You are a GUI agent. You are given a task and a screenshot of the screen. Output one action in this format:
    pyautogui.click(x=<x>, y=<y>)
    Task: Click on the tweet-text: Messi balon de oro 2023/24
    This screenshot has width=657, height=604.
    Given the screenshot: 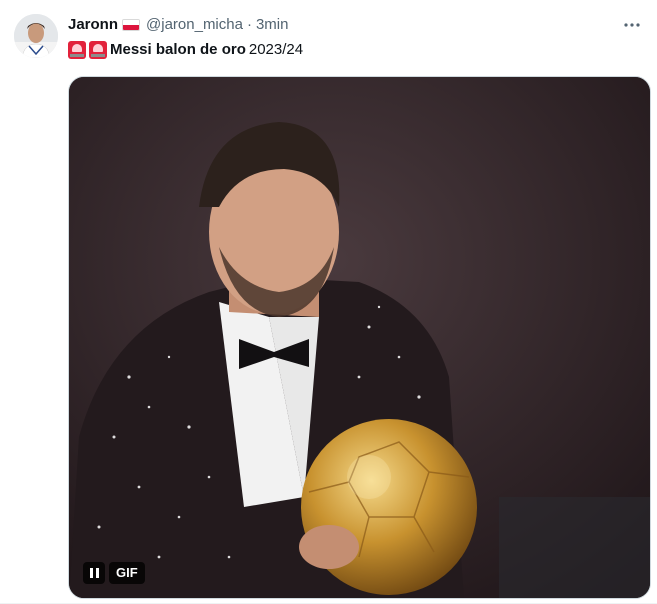 What is the action you would take?
    pyautogui.click(x=185, y=50)
    